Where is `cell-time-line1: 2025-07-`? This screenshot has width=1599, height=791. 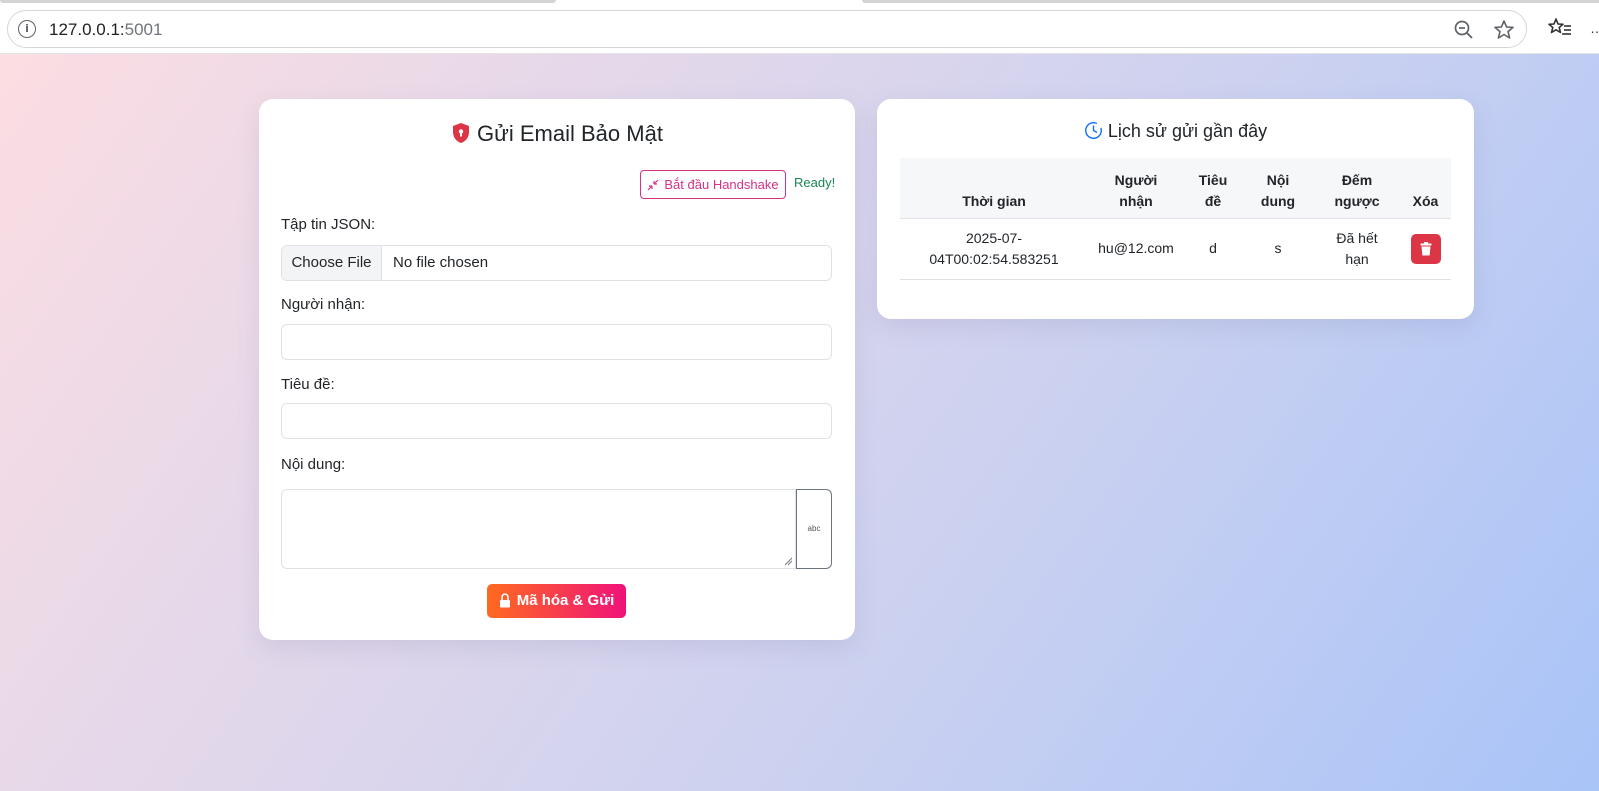
cell-time-line1: 2025-07- is located at coordinates (994, 237).